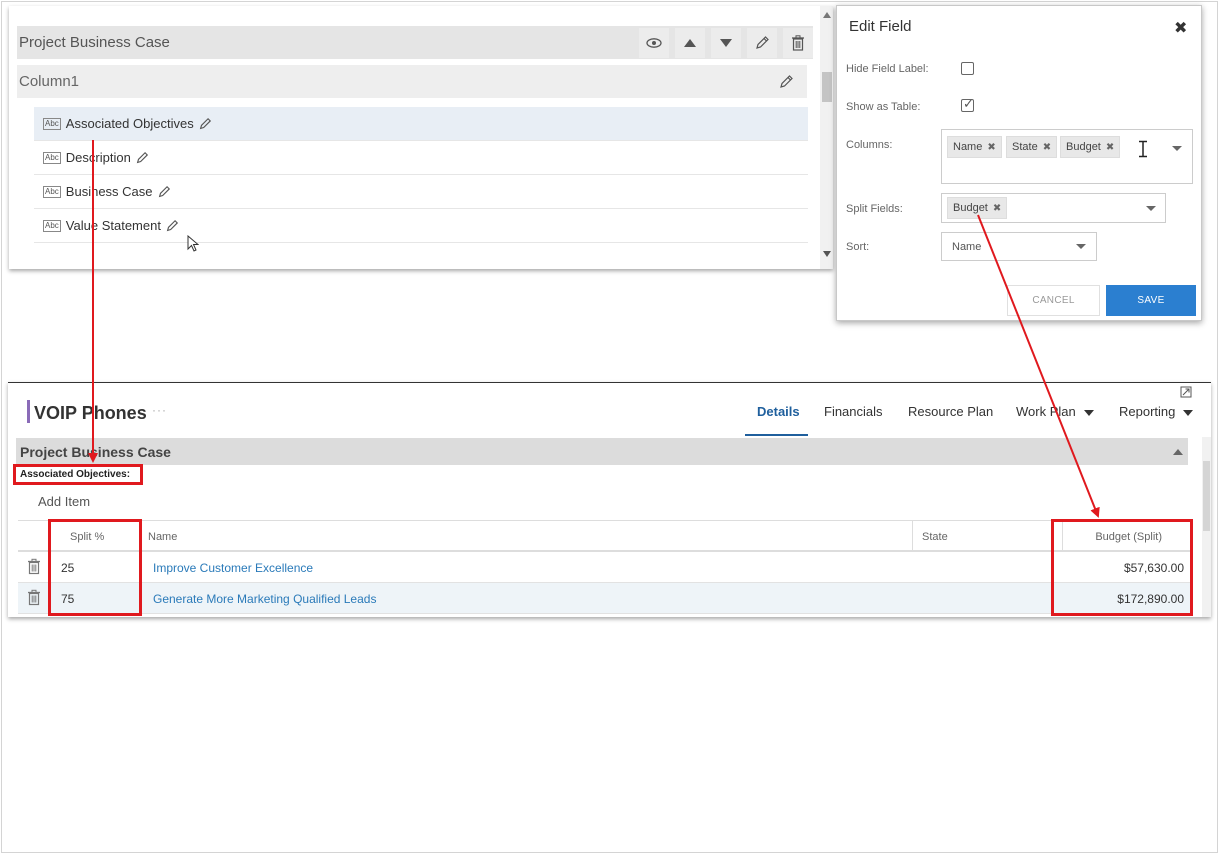 This screenshot has height=854, width=1219. What do you see at coordinates (604, 536) in the screenshot?
I see `table-header: Split % Name State Budget (Split)` at bounding box center [604, 536].